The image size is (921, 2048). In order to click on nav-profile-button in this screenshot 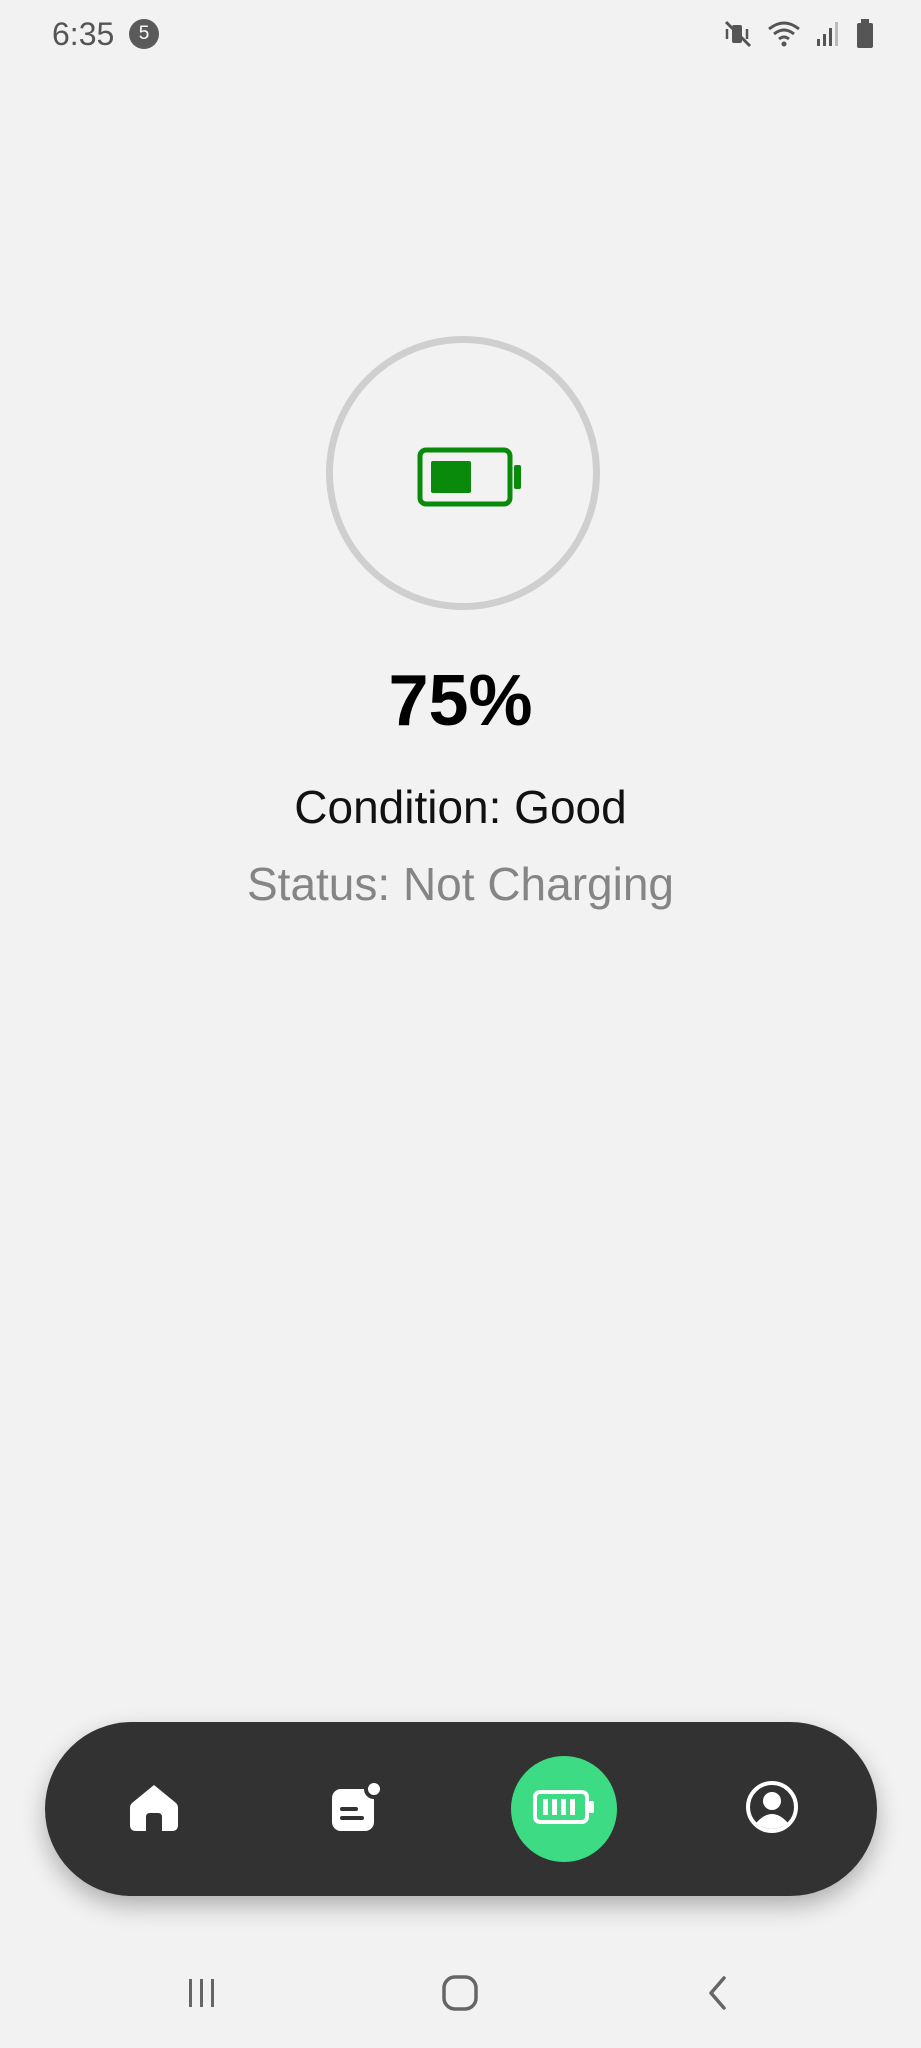, I will do `click(772, 1809)`.